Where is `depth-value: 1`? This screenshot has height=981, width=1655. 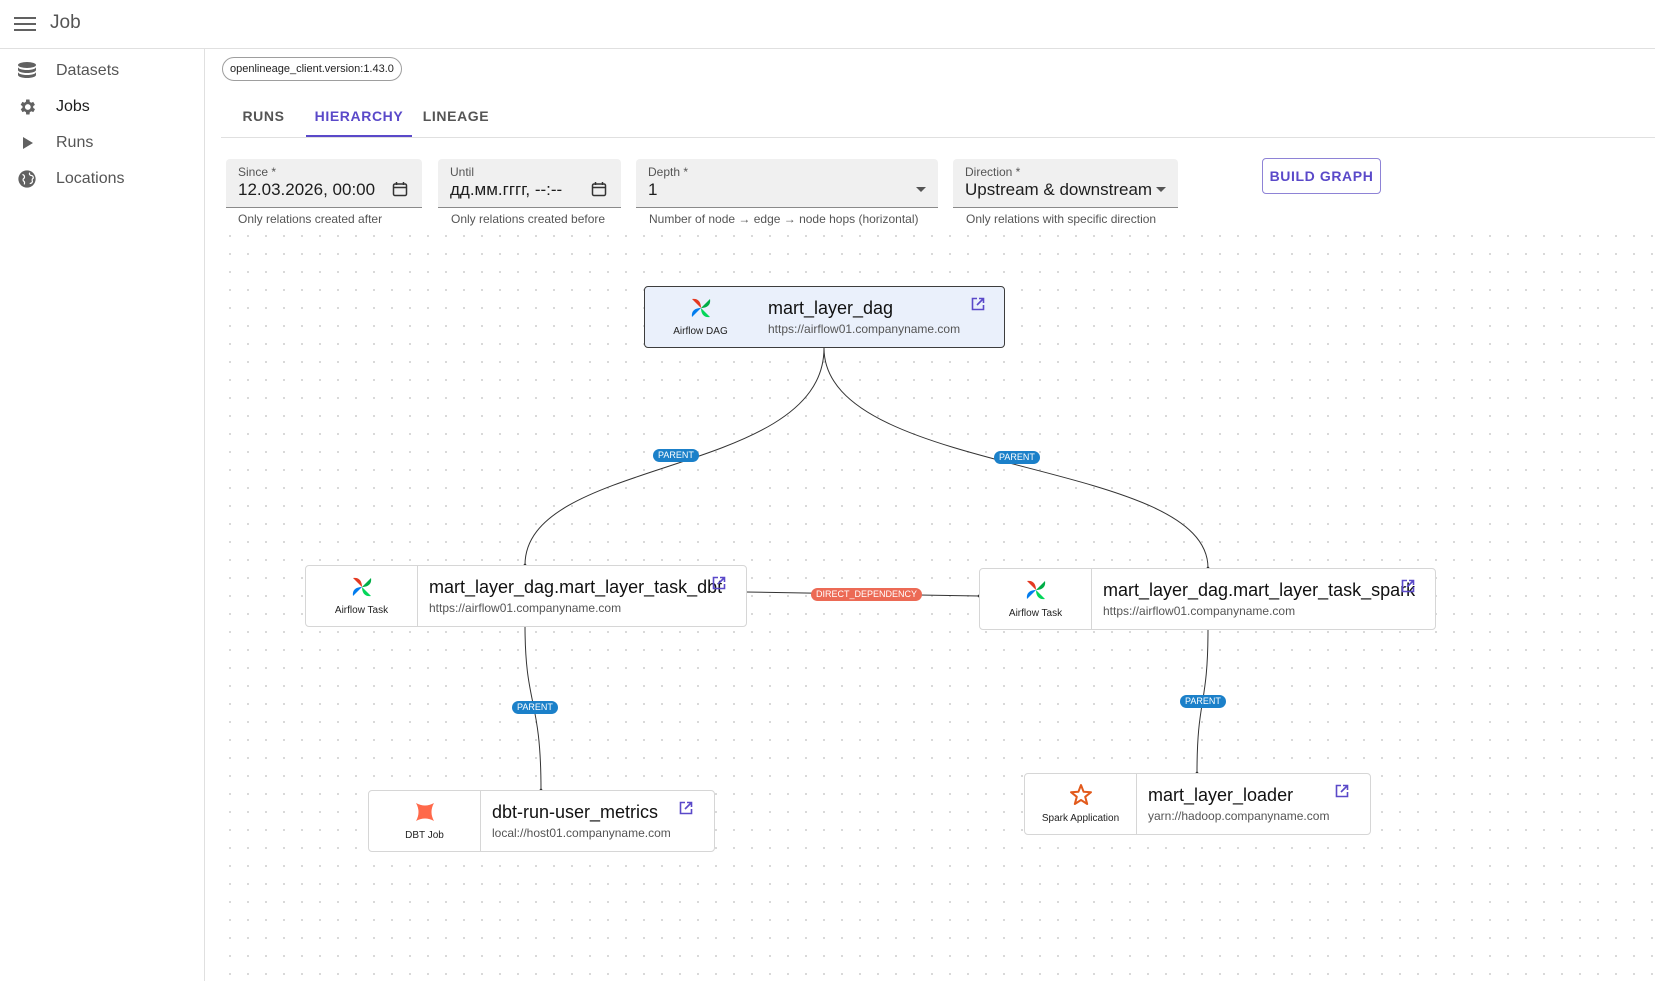
depth-value: 1 is located at coordinates (653, 189).